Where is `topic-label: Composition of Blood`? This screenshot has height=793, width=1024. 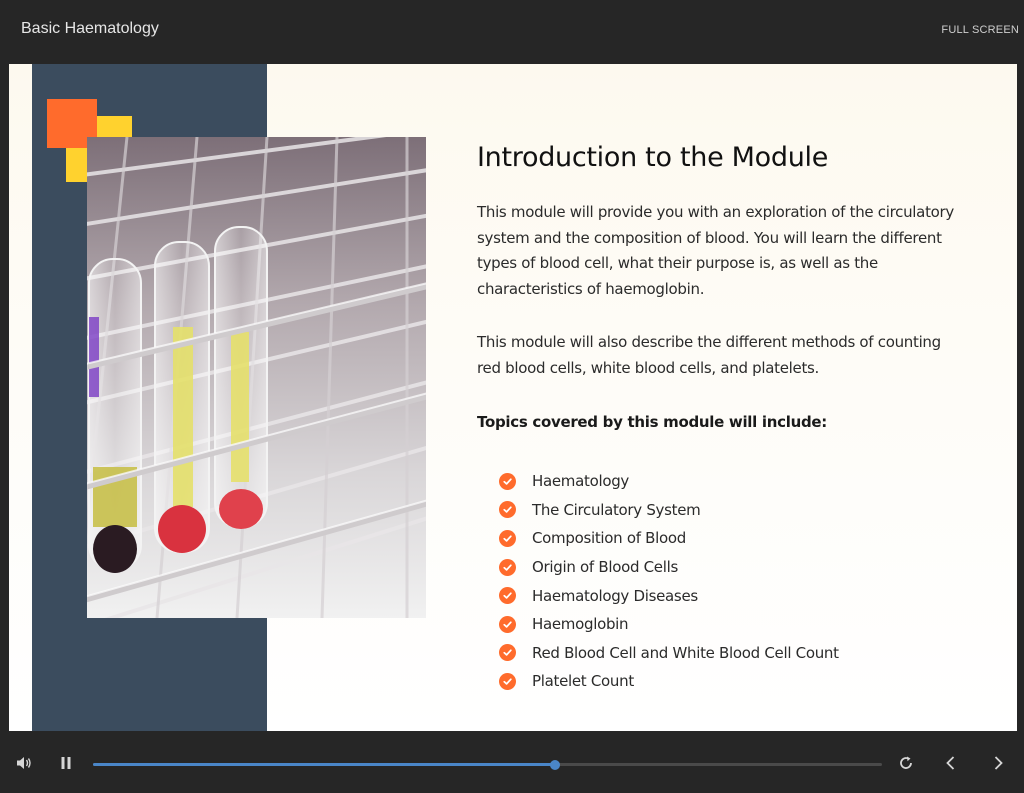
topic-label: Composition of Blood is located at coordinates (609, 538).